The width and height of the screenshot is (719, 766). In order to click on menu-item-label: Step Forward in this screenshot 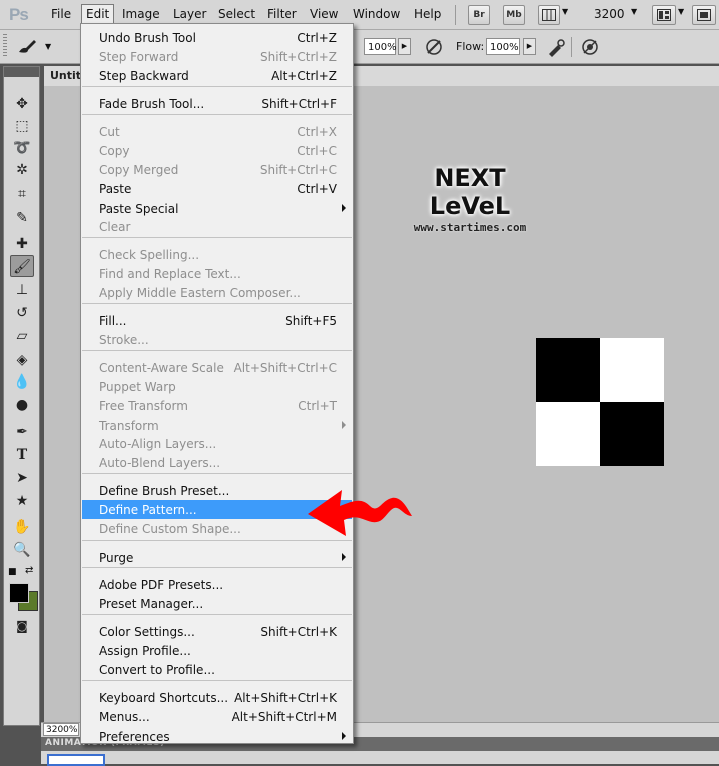, I will do `click(139, 57)`.